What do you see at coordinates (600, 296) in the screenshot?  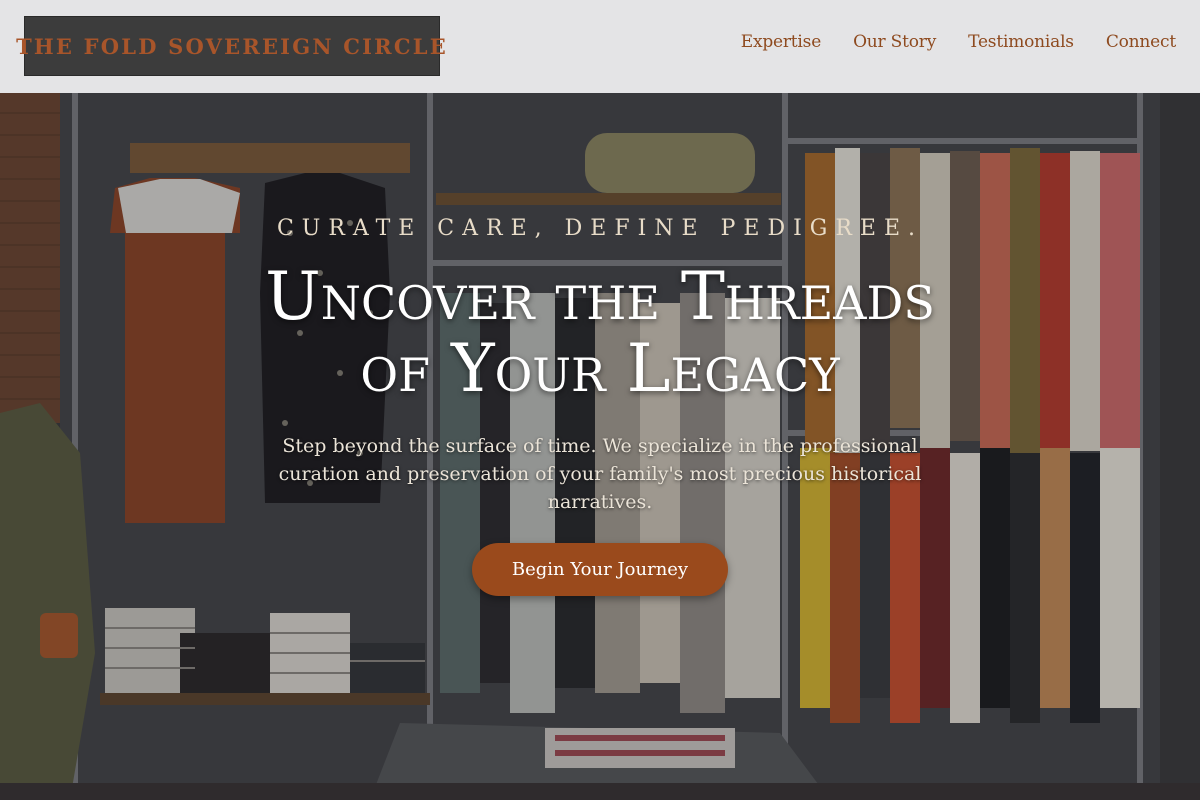 I see `hero-headline-line-1: Uncover the Threads` at bounding box center [600, 296].